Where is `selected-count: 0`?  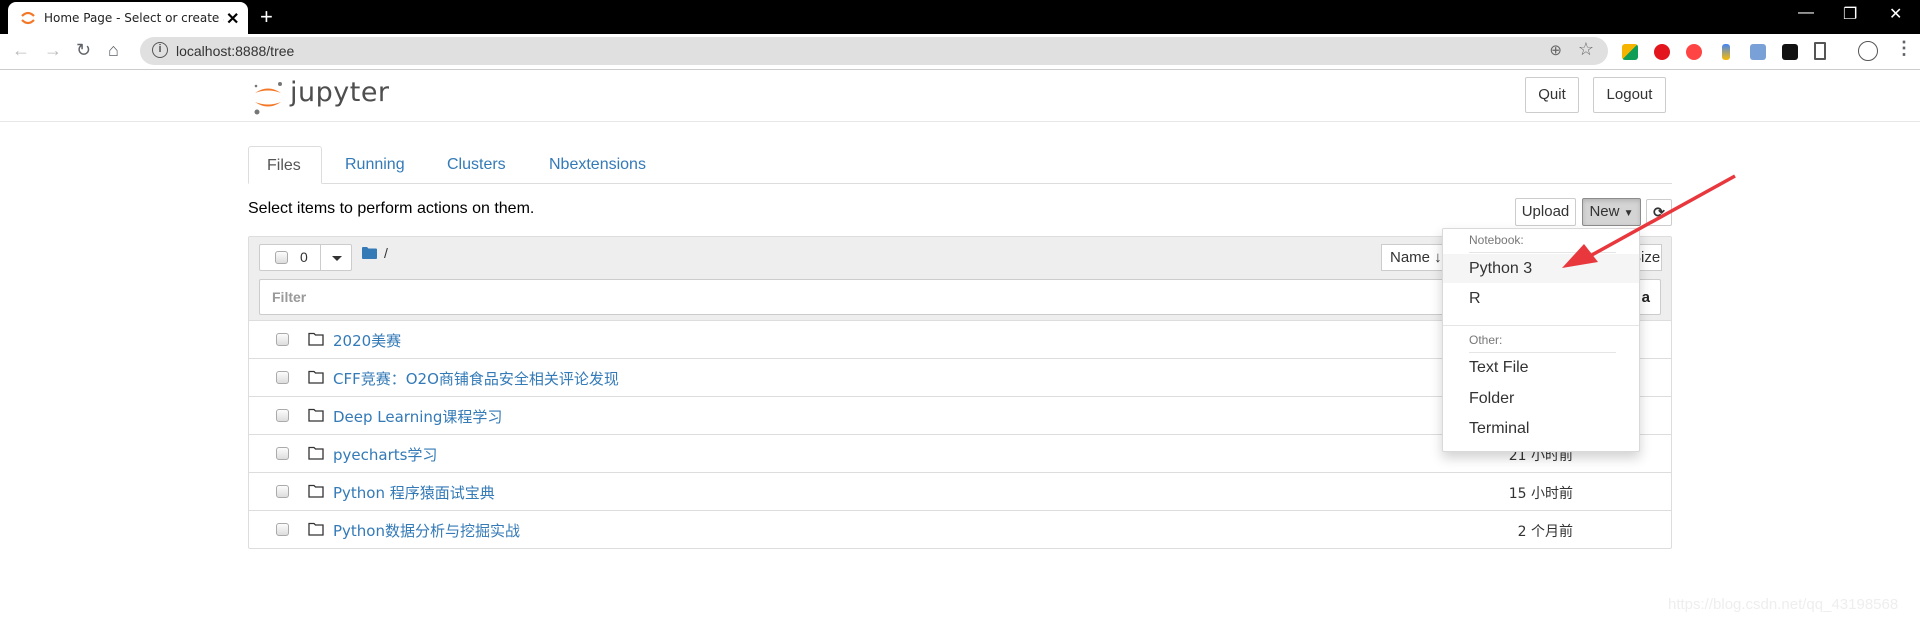
selected-count: 0 is located at coordinates (304, 257).